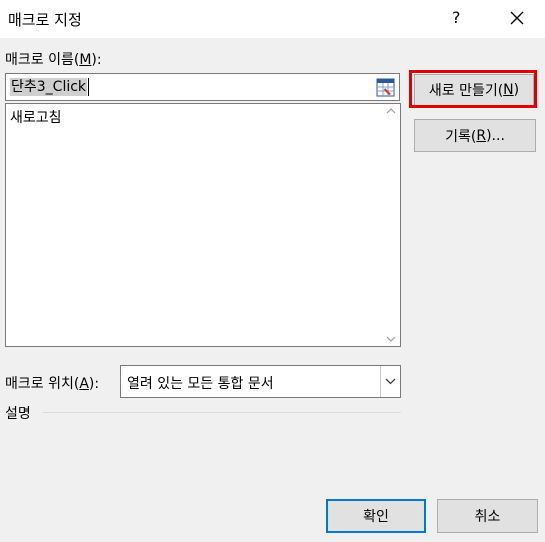 This screenshot has height=542, width=545. I want to click on range-select-icon, so click(385, 87).